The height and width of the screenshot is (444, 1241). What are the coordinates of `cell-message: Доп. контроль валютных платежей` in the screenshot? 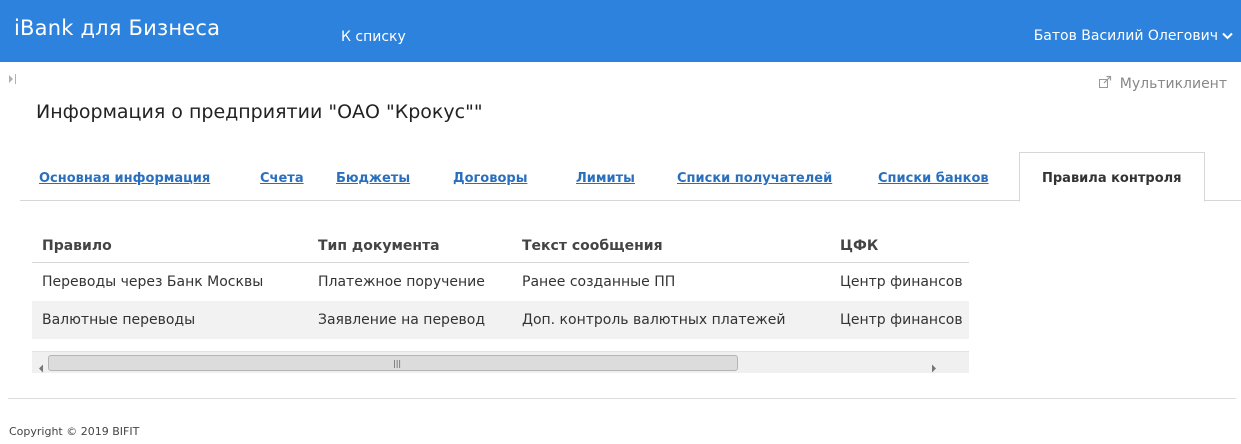 It's located at (654, 320).